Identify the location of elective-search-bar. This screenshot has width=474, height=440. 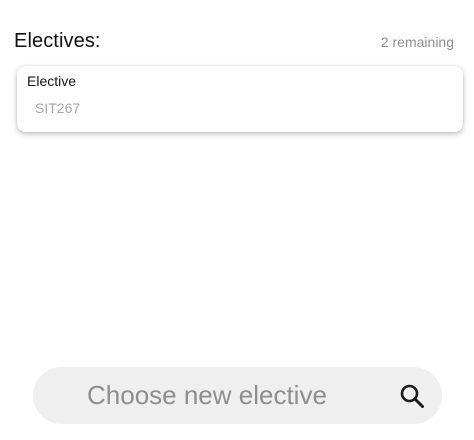
(237, 395).